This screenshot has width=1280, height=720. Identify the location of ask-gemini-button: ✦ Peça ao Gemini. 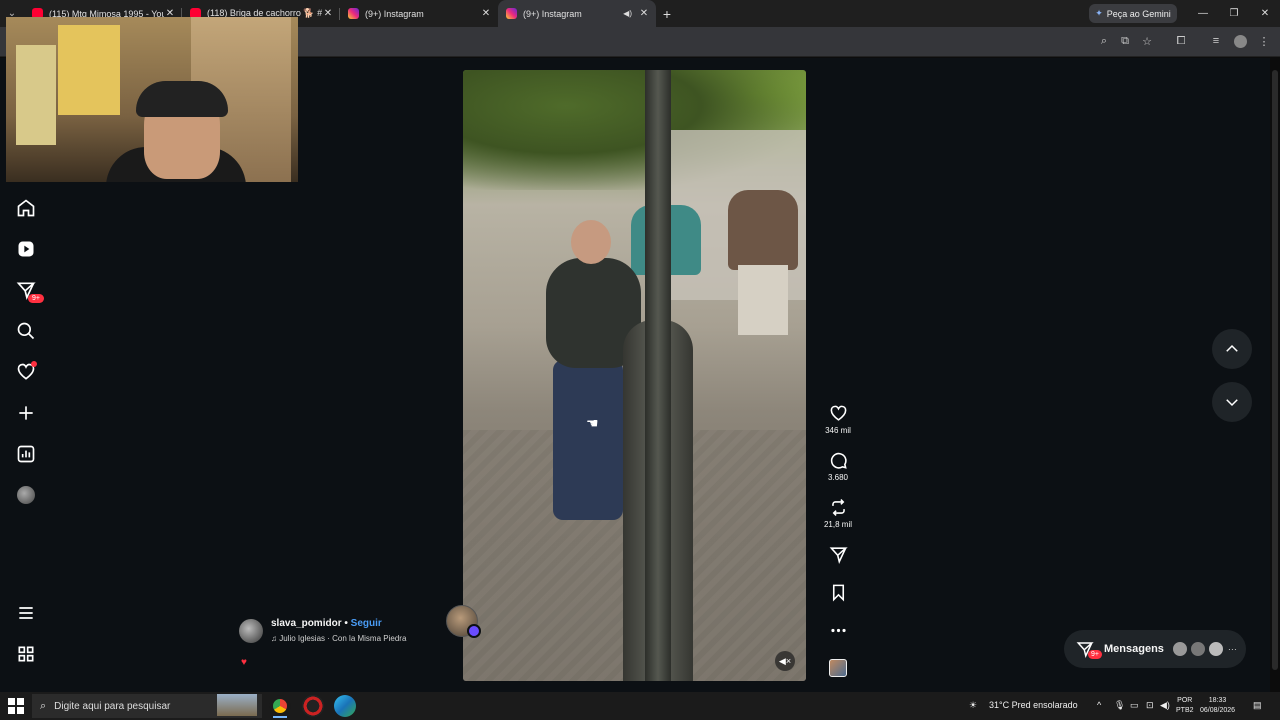
(1133, 13).